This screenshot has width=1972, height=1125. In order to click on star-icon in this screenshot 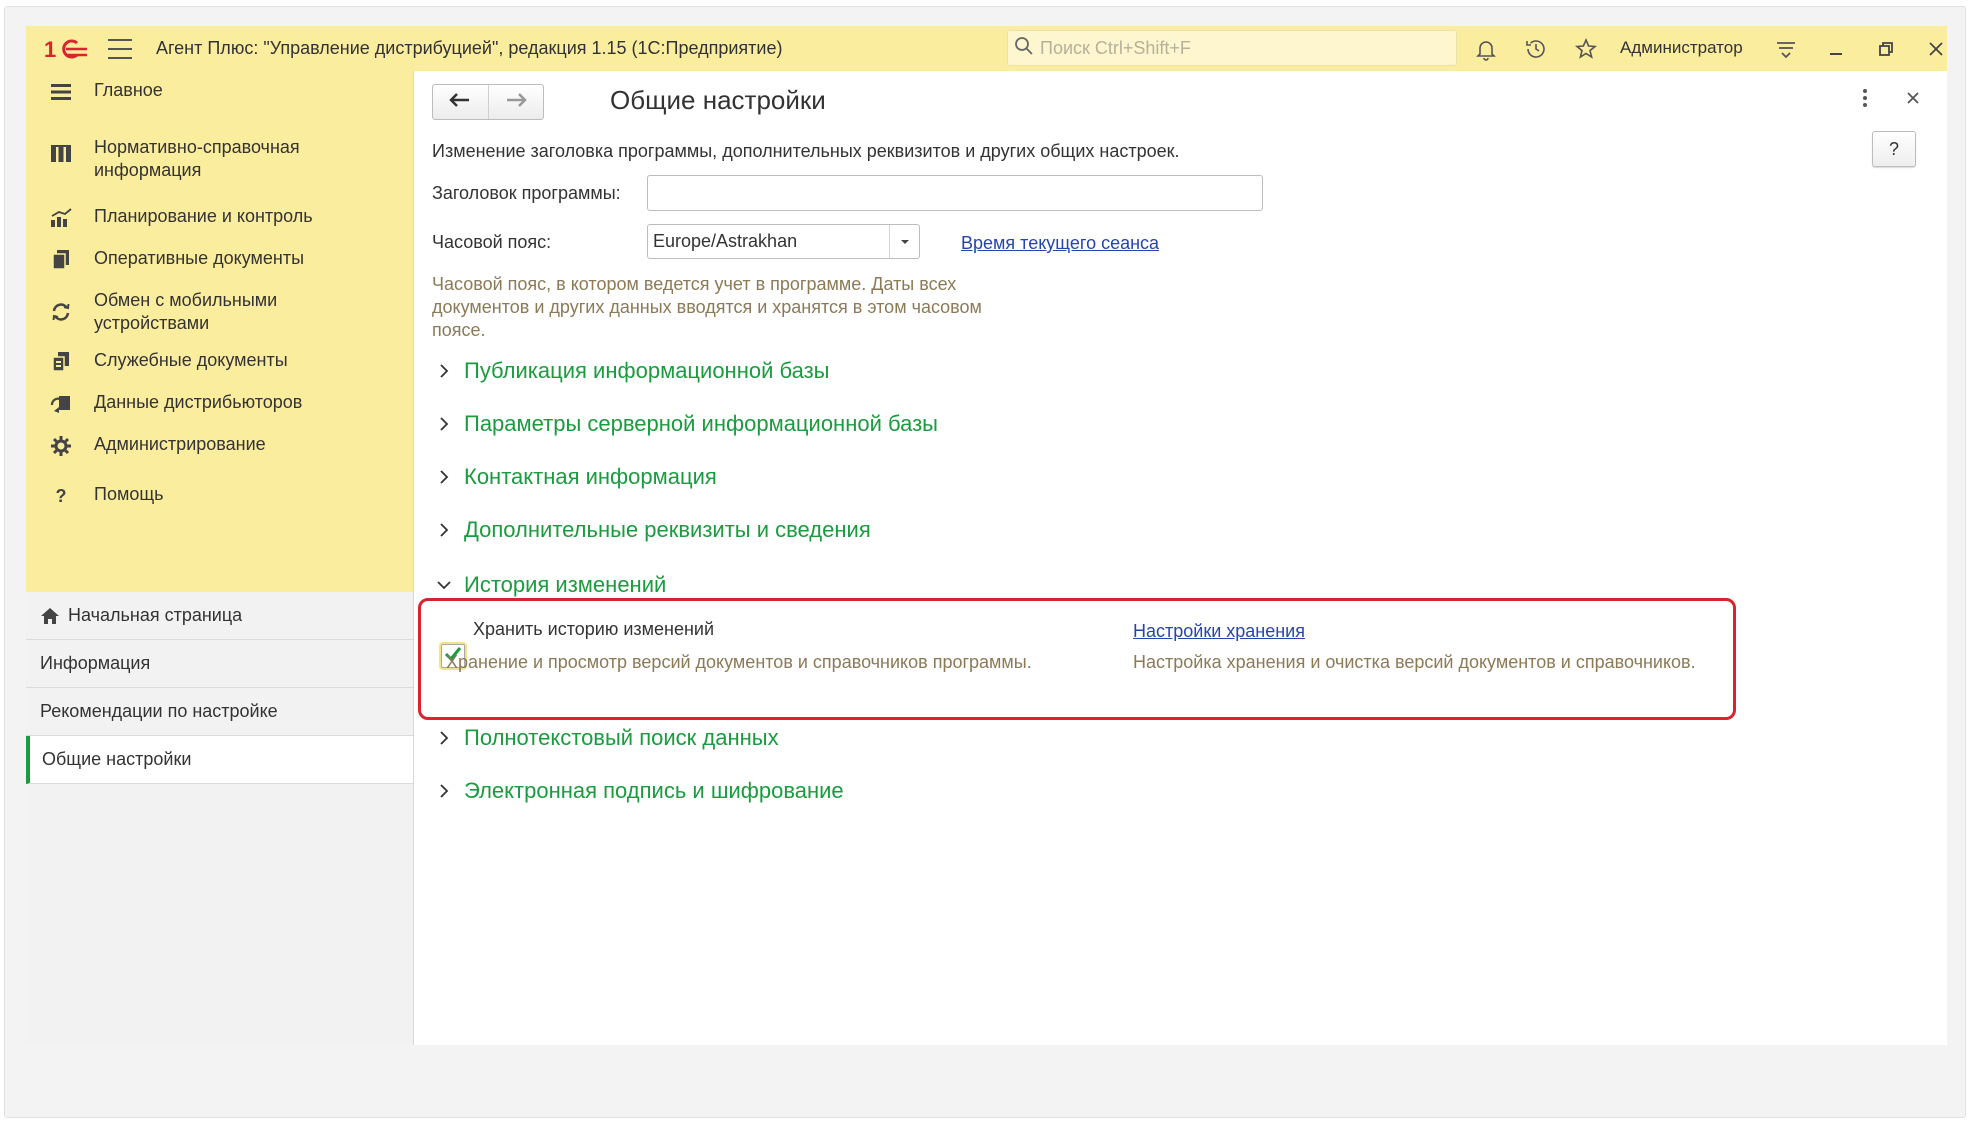, I will do `click(1586, 49)`.